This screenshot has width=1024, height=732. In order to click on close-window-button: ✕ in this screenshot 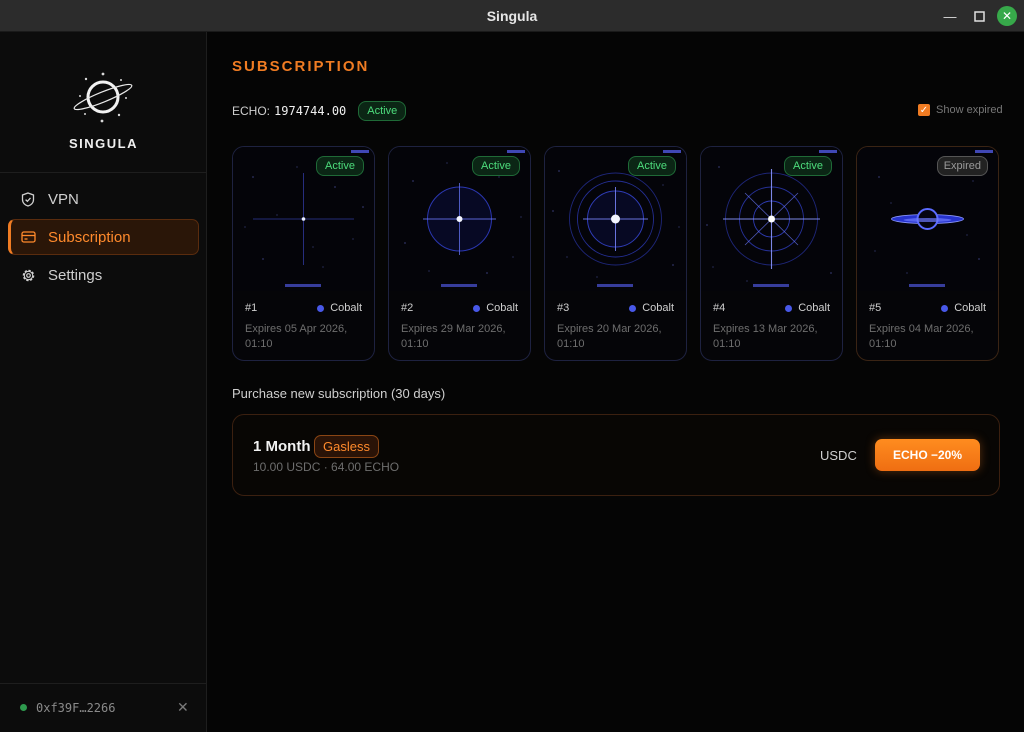, I will do `click(1007, 16)`.